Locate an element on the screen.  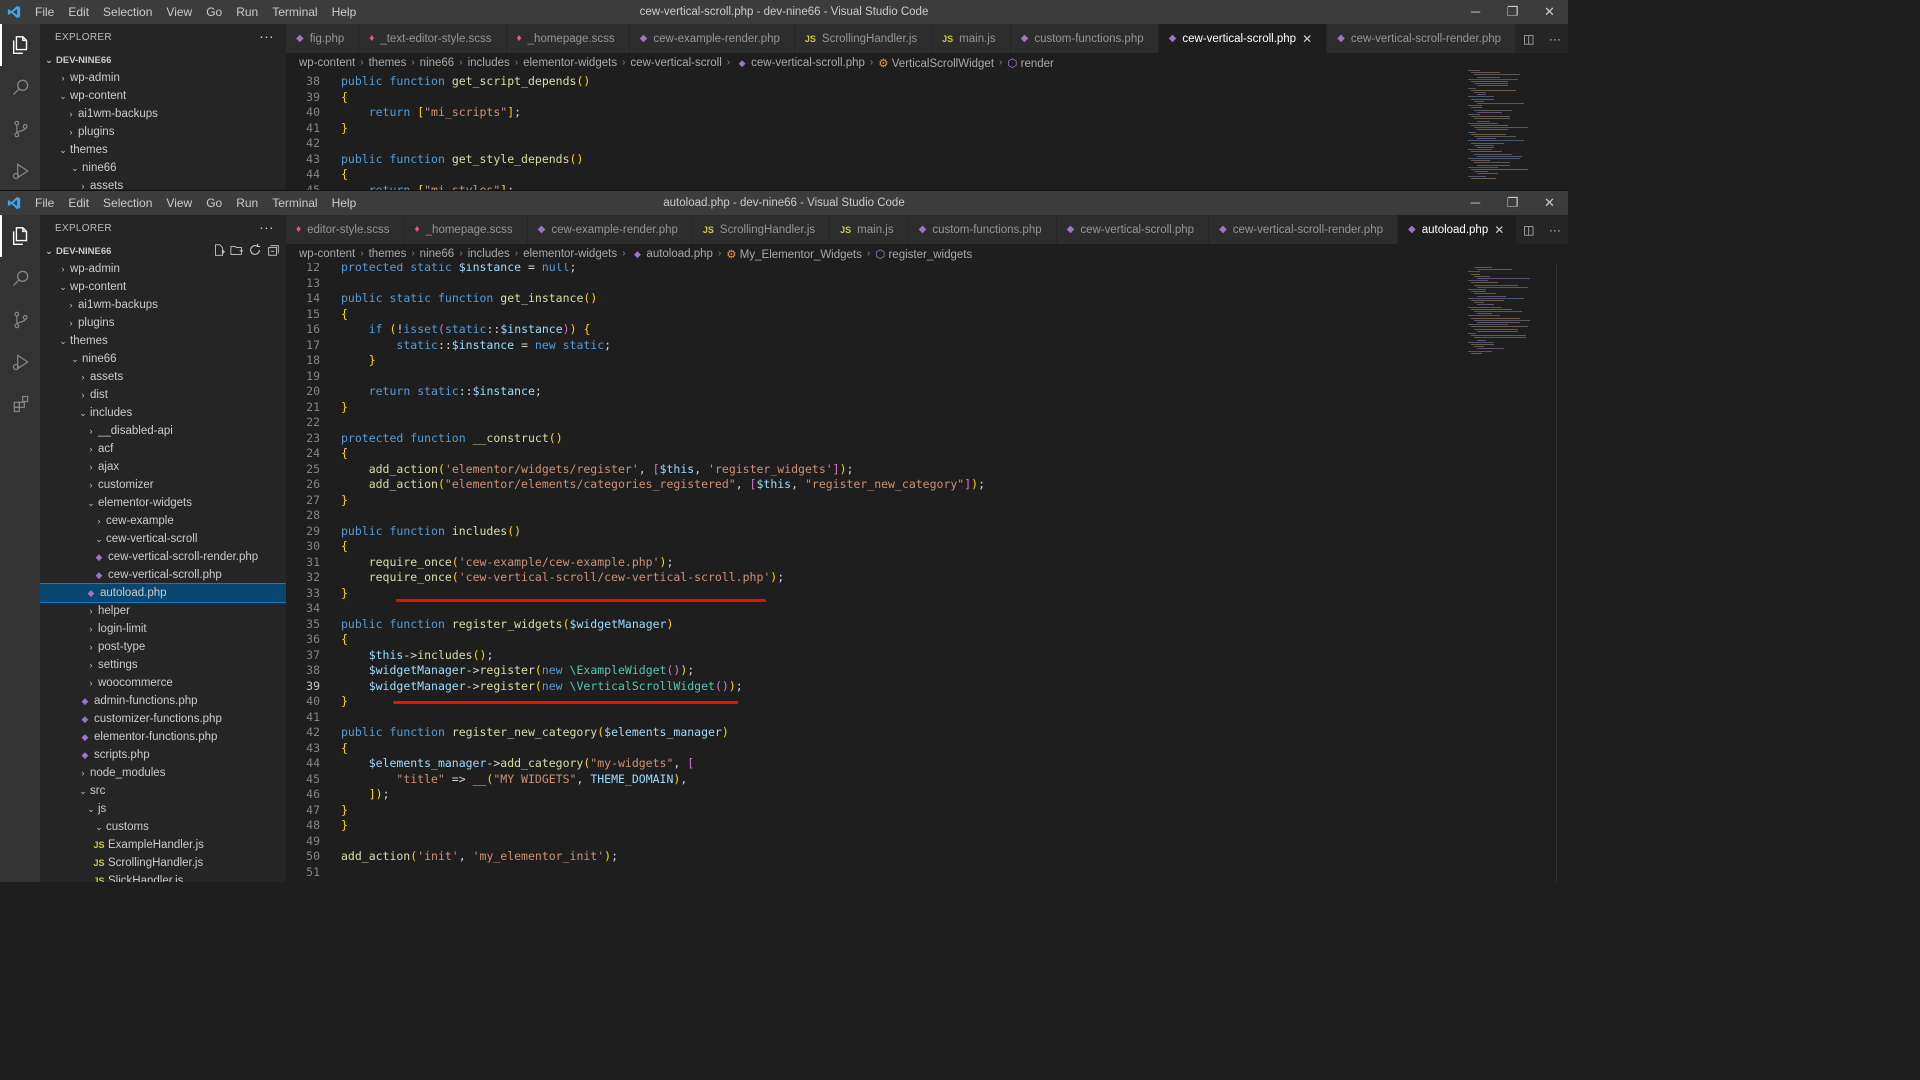
file-item: ◆ cew-vertical-scroll.php is located at coordinates (163, 575).